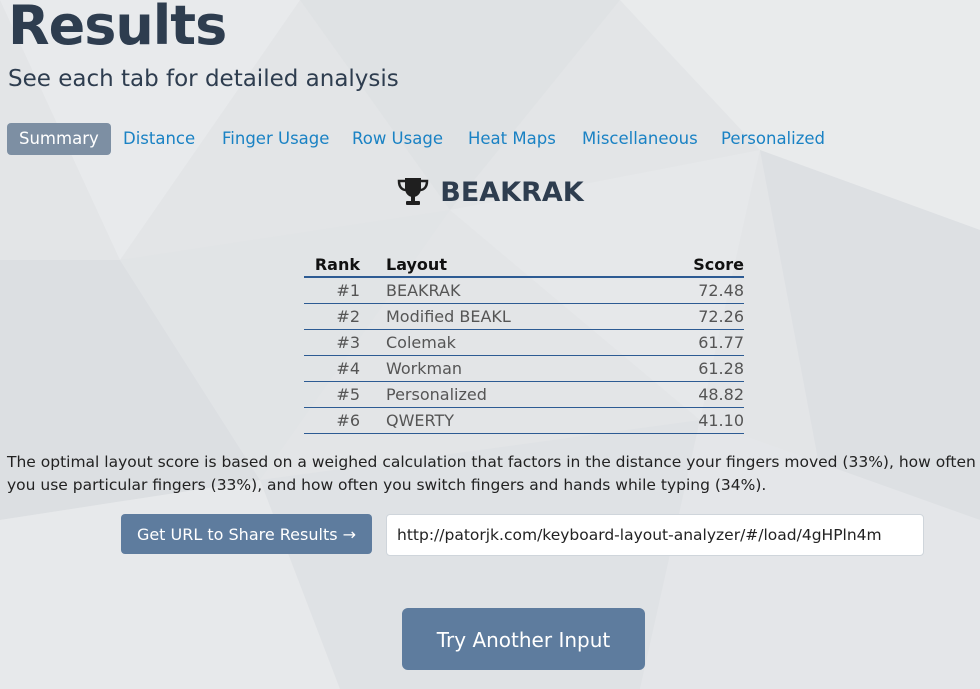 The width and height of the screenshot is (980, 689). I want to click on layout-cell: BEAKRAK, so click(513, 290).